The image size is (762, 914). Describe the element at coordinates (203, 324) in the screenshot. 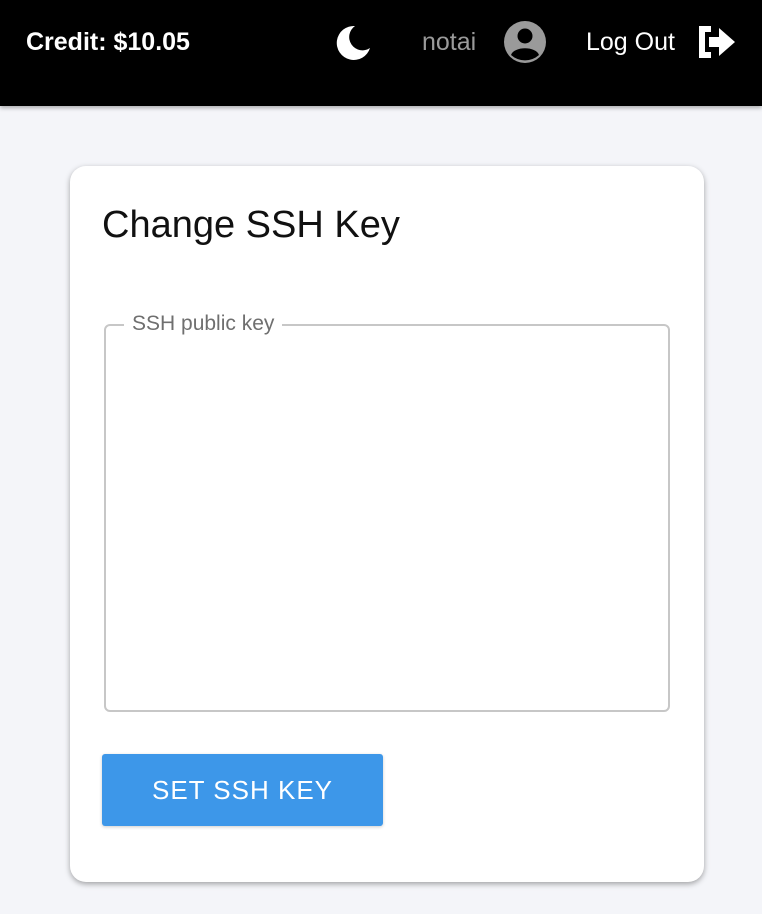

I see `ssh-key-label: SSH public key` at that location.